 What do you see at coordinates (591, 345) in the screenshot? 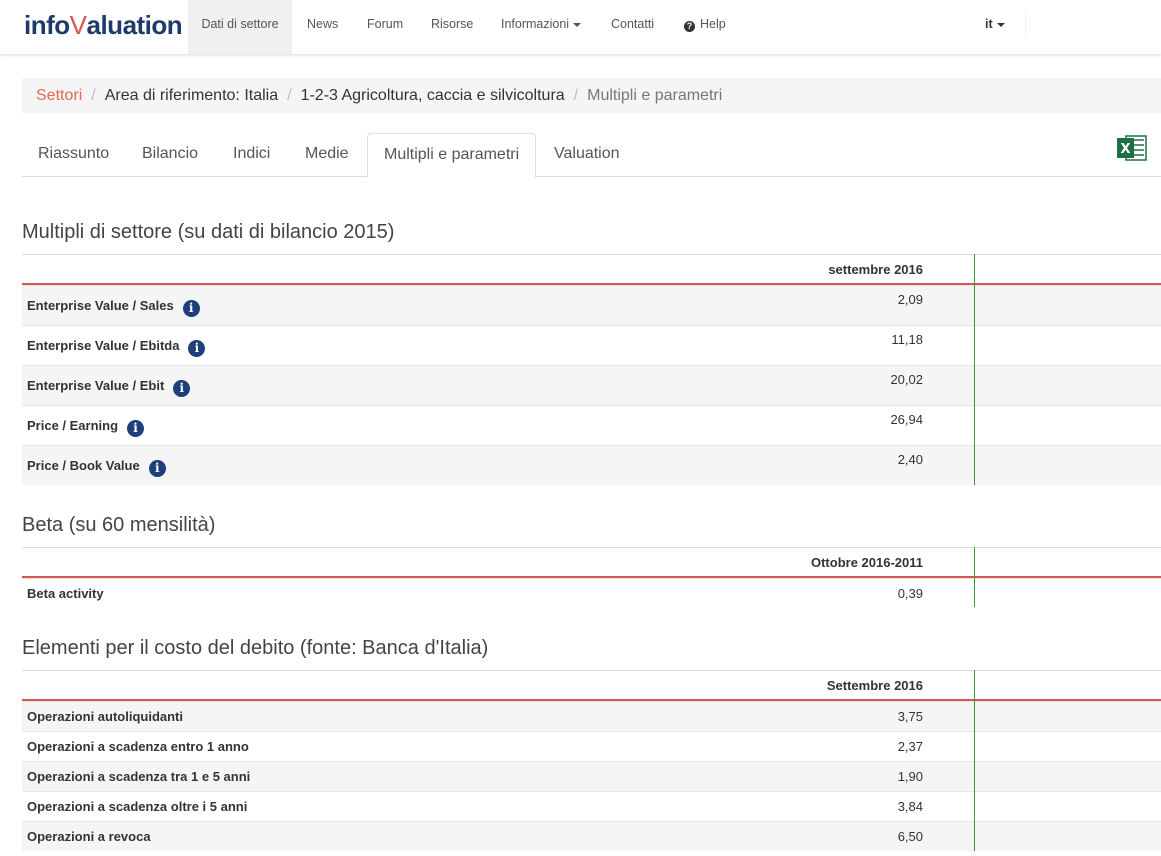
I see `table-row: Enterprise Value / Ebitda i 11,18` at bounding box center [591, 345].